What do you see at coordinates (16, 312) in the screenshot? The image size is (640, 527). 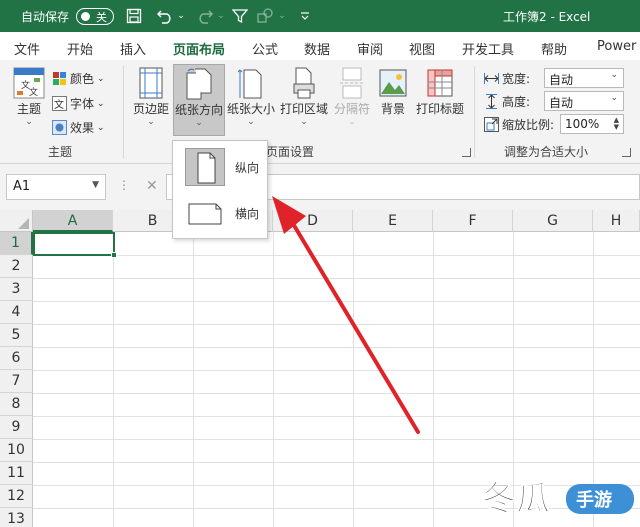 I see `row-header-4: 4` at bounding box center [16, 312].